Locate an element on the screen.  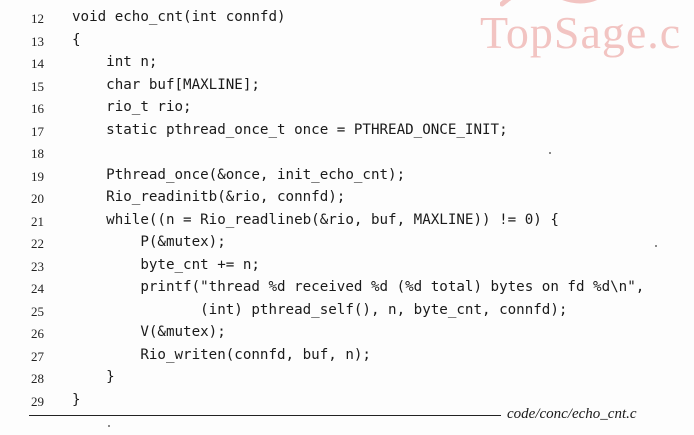
code-text: P(&mutex); is located at coordinates (149, 242).